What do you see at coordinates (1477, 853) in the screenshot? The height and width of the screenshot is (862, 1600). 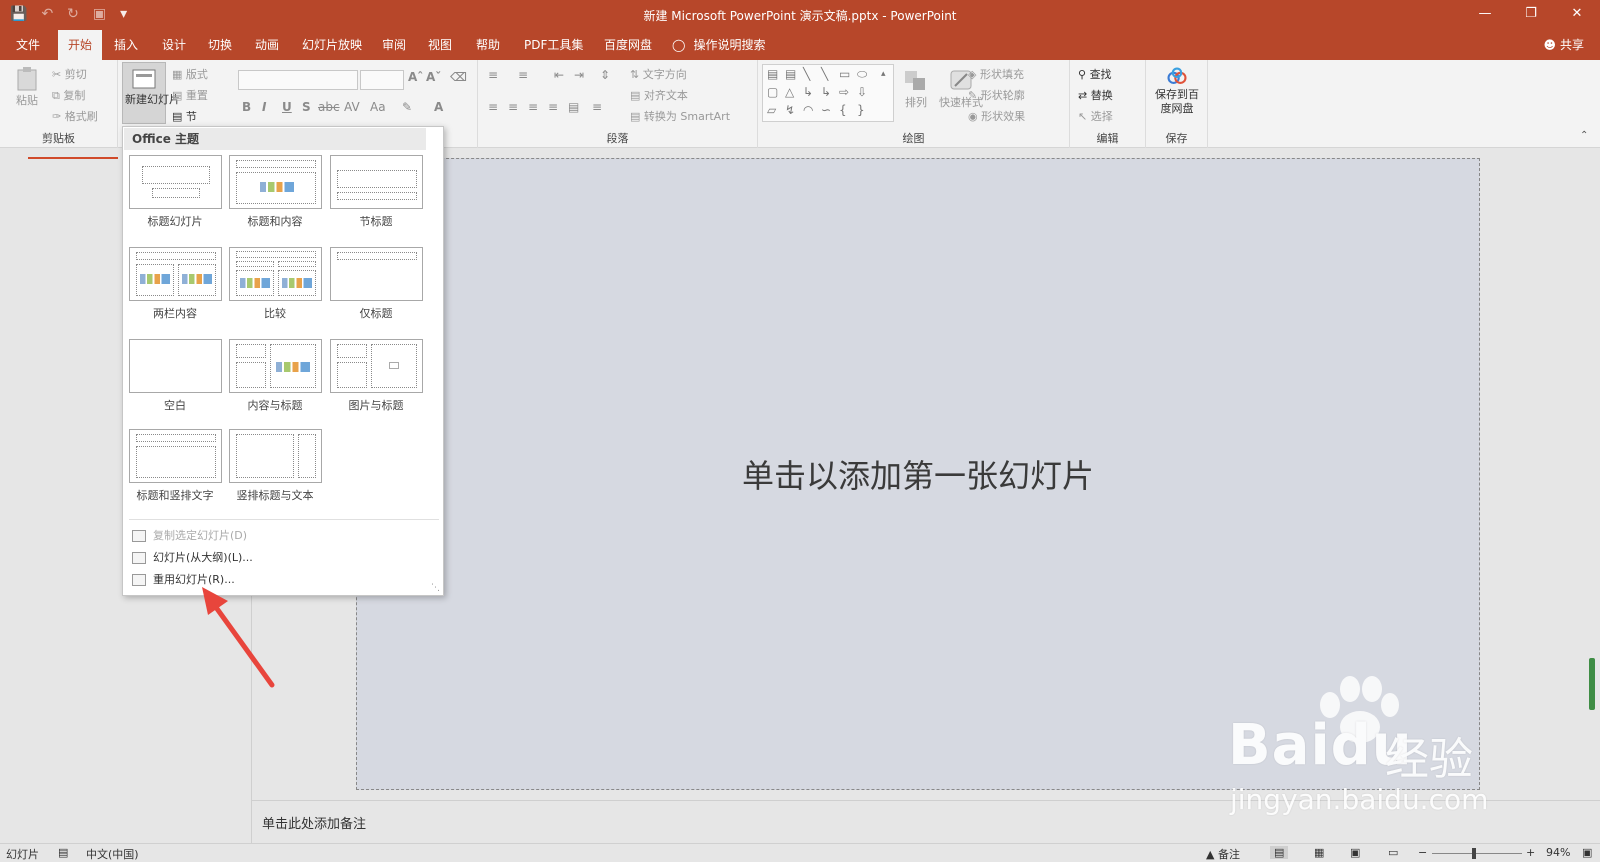 I see `zoom-slider` at bounding box center [1477, 853].